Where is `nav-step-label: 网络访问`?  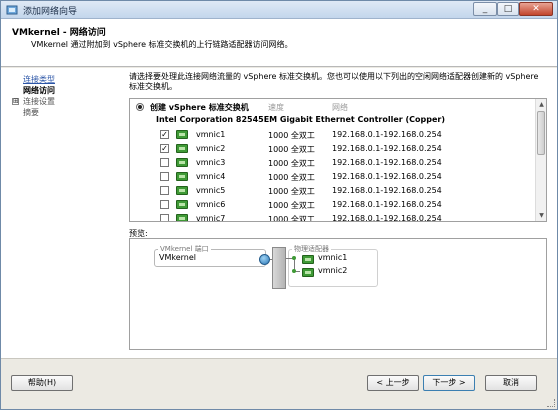 nav-step-label: 网络访问 is located at coordinates (39, 90).